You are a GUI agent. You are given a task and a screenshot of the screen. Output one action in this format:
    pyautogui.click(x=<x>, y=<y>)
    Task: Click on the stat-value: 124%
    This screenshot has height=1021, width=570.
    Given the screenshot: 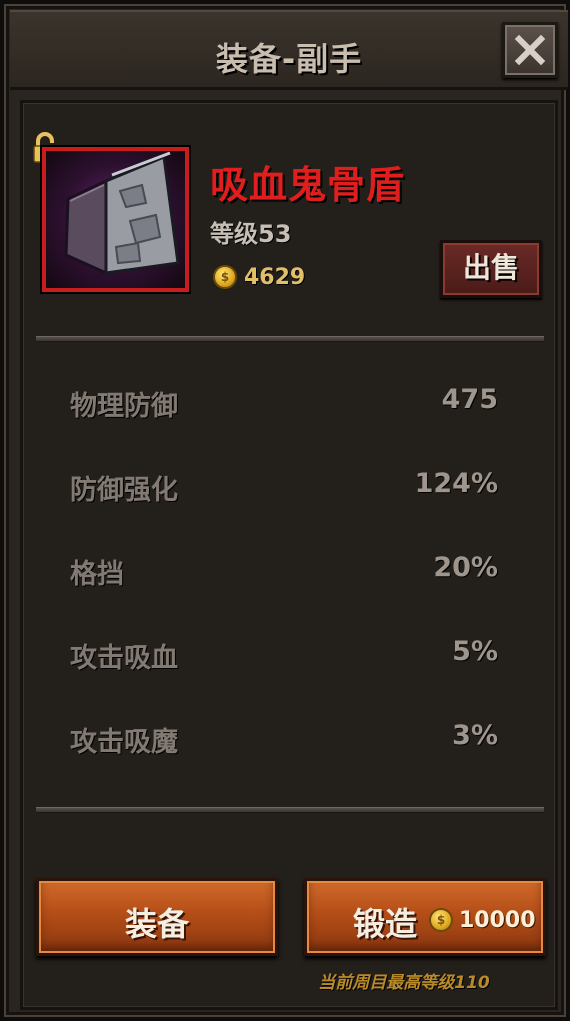 What is the action you would take?
    pyautogui.click(x=456, y=483)
    